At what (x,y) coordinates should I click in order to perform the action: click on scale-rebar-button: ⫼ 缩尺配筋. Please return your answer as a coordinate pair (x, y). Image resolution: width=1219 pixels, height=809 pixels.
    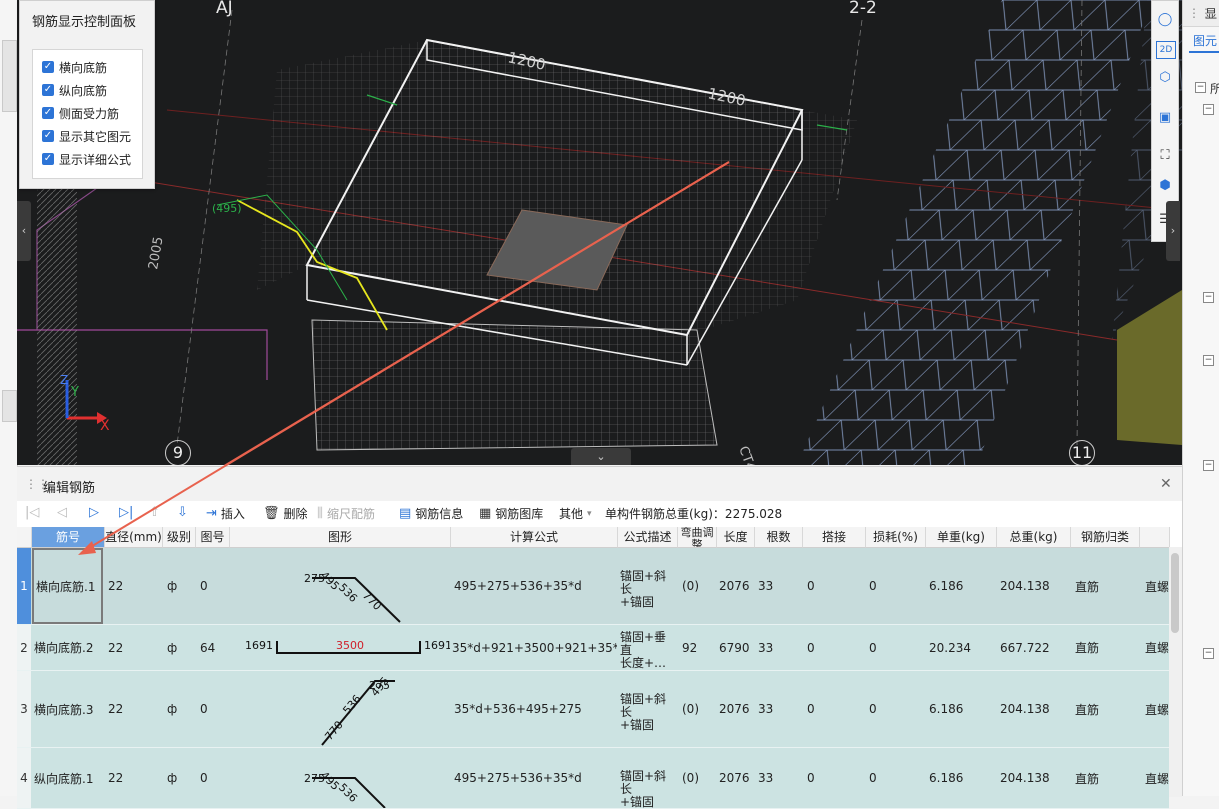
    Looking at the image, I should click on (346, 513).